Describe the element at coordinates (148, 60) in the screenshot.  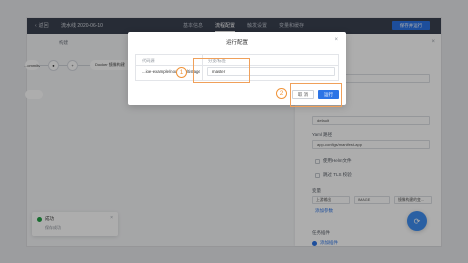
I see `col-repo-header: 代码源` at that location.